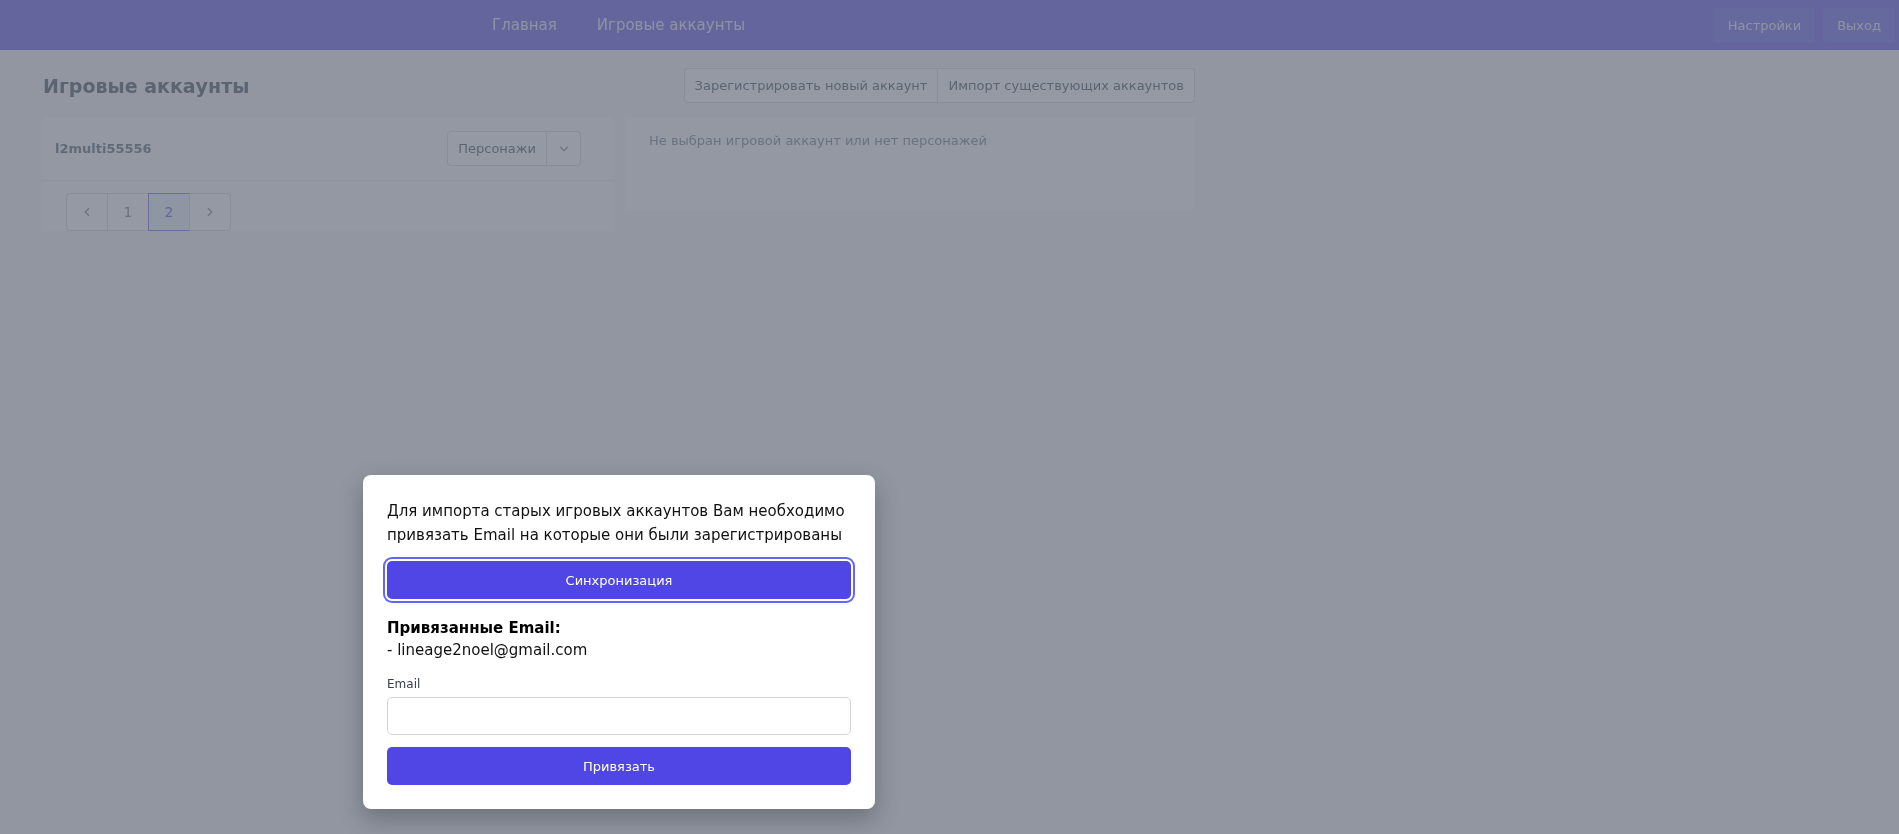  Describe the element at coordinates (619, 716) in the screenshot. I see `email-input-field` at that location.